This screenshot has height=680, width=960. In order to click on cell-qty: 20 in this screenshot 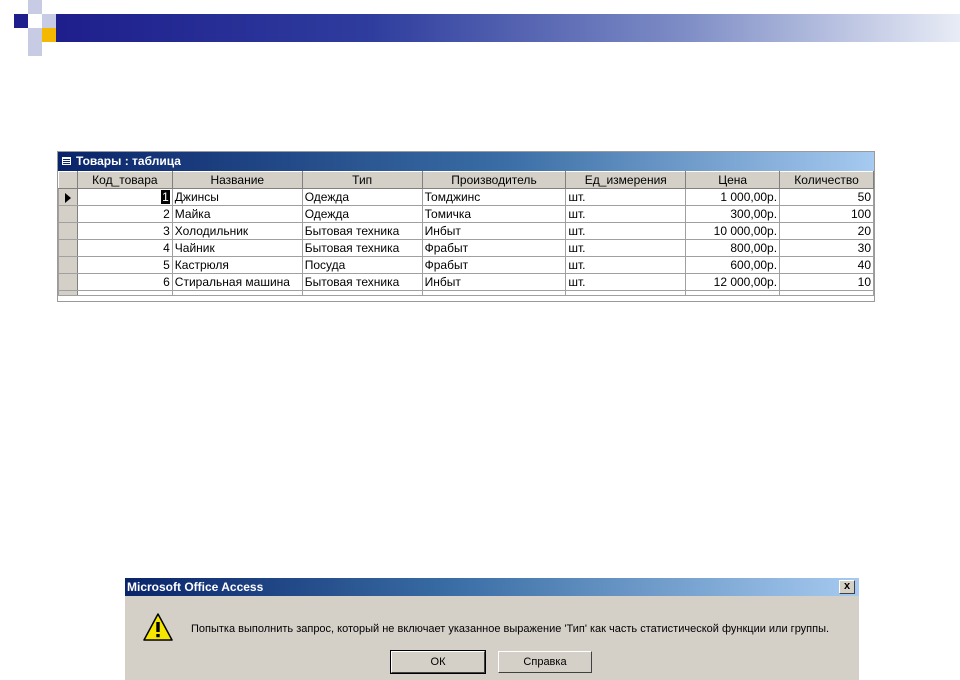, I will do `click(826, 231)`.